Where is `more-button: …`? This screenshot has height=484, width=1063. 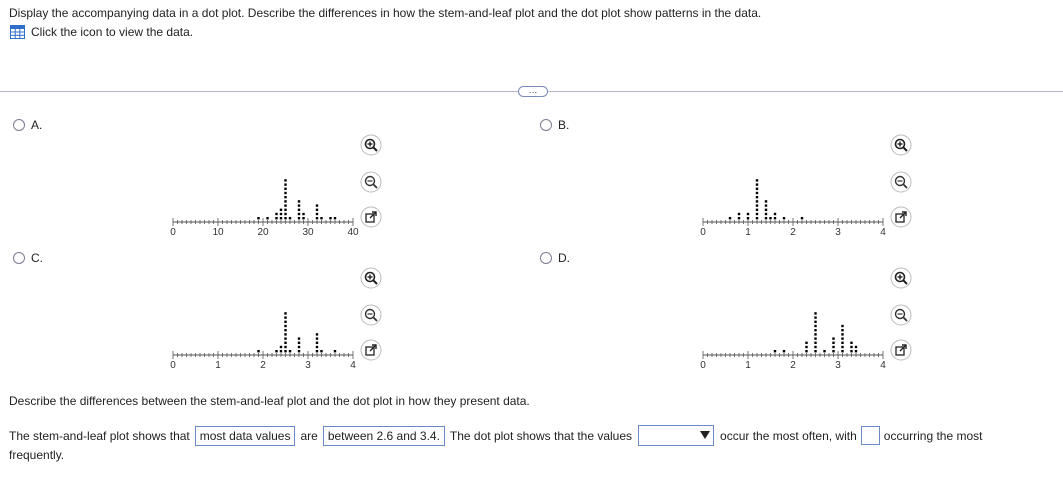 more-button: … is located at coordinates (533, 91).